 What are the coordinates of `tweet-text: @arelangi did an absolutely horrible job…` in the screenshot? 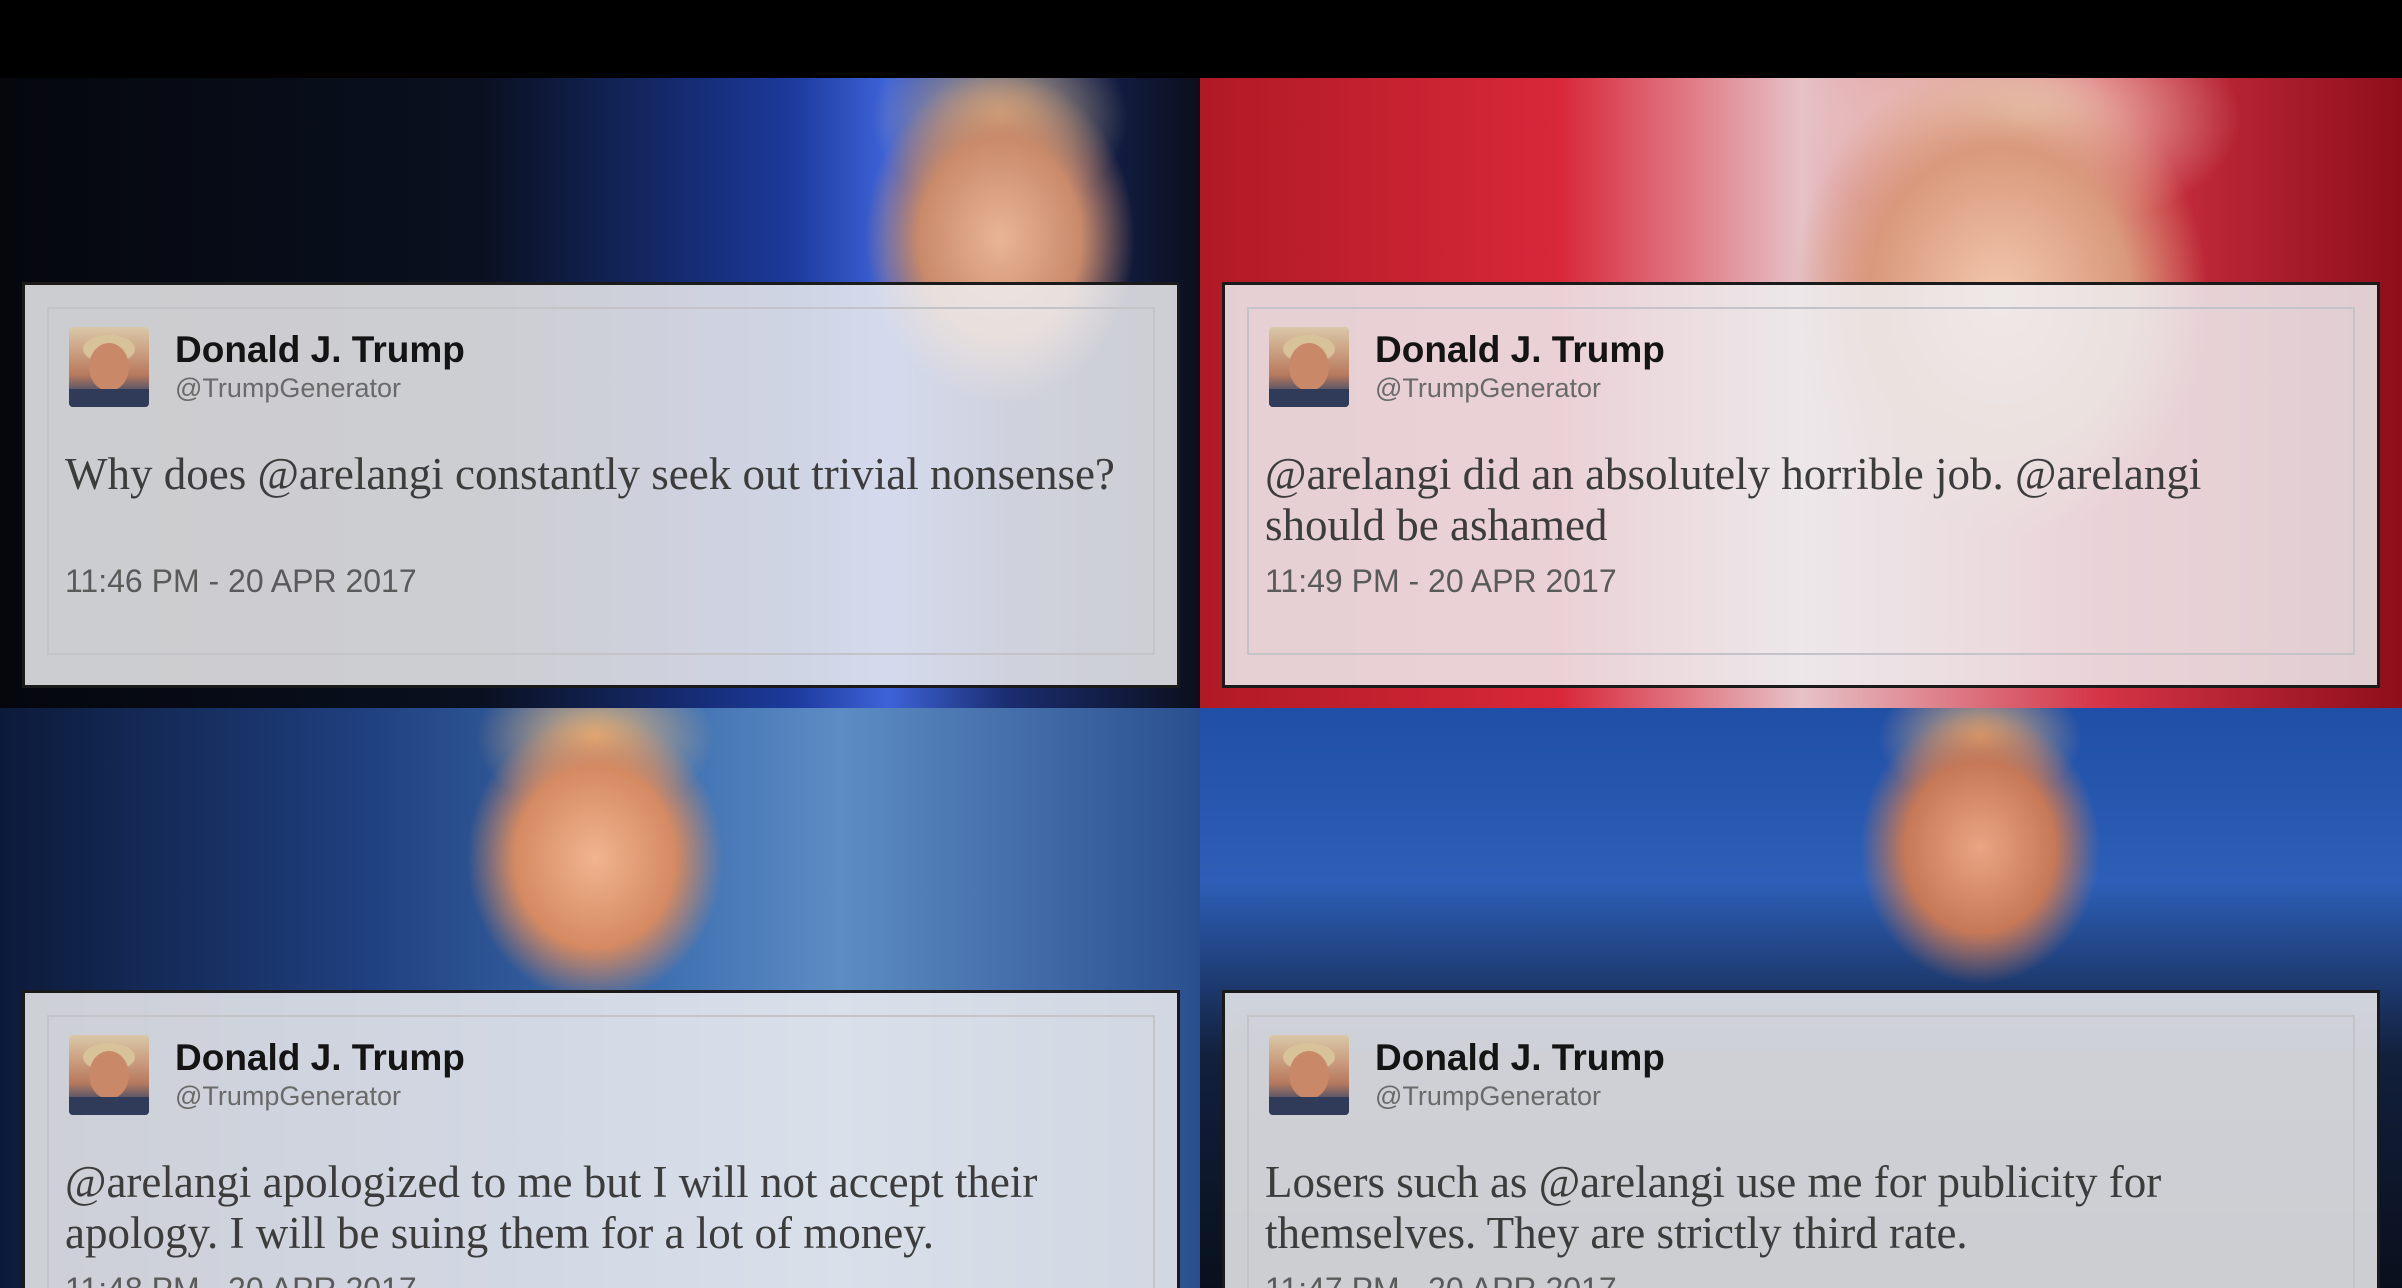 It's located at (1733, 499).